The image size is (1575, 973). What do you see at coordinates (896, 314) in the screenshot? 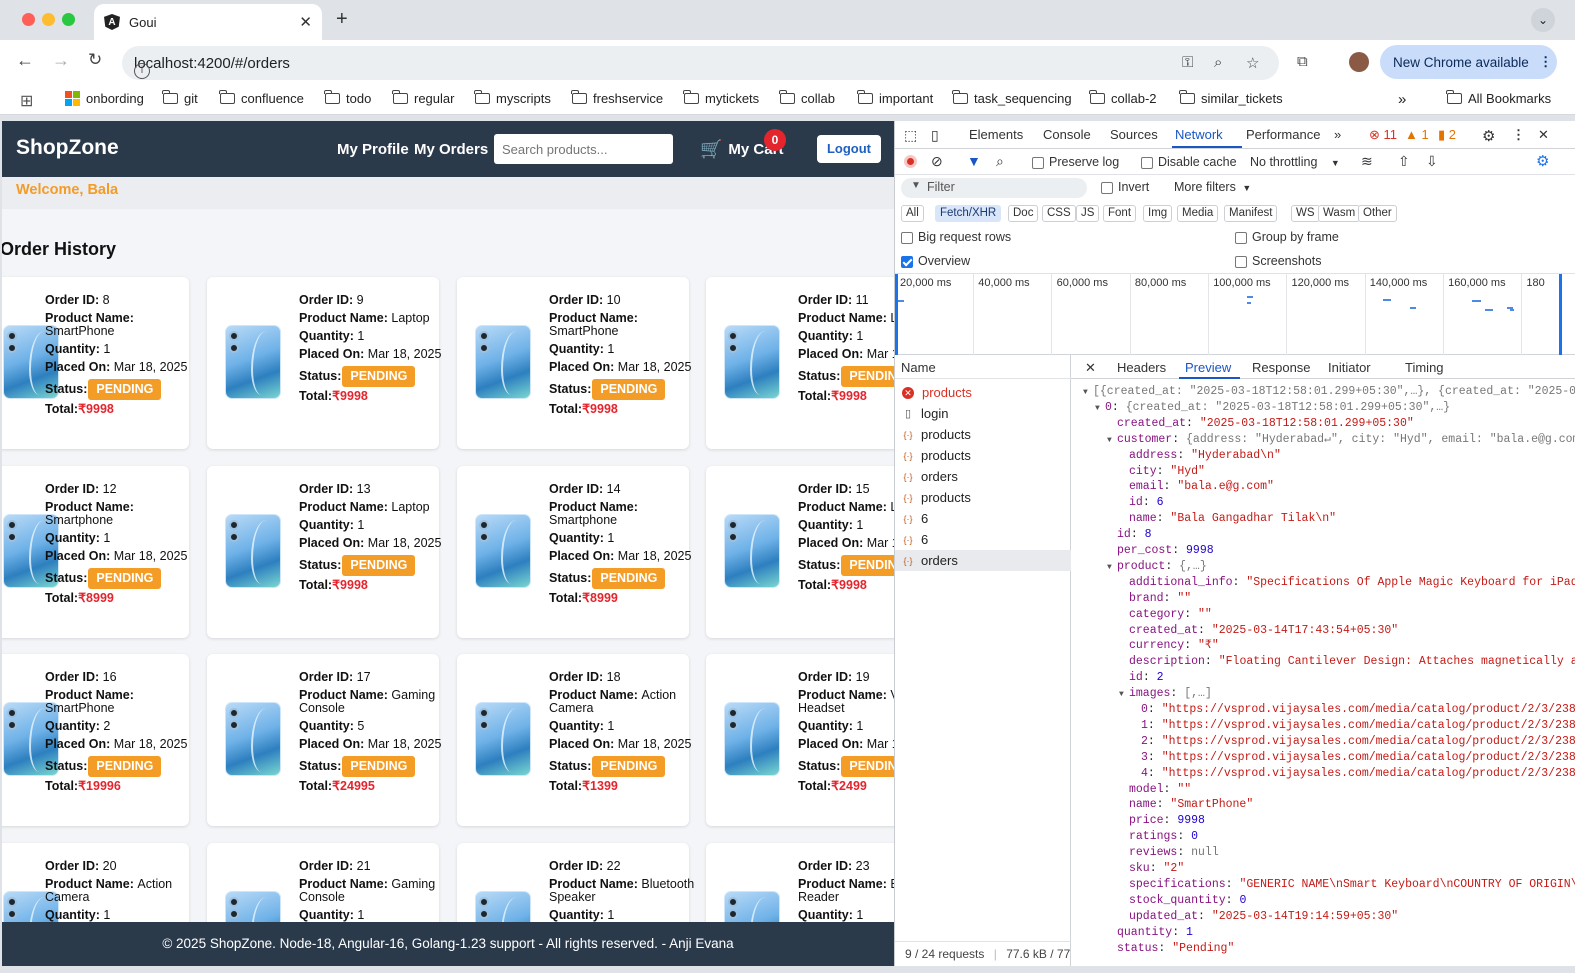
I see `timeline-handle-left` at bounding box center [896, 314].